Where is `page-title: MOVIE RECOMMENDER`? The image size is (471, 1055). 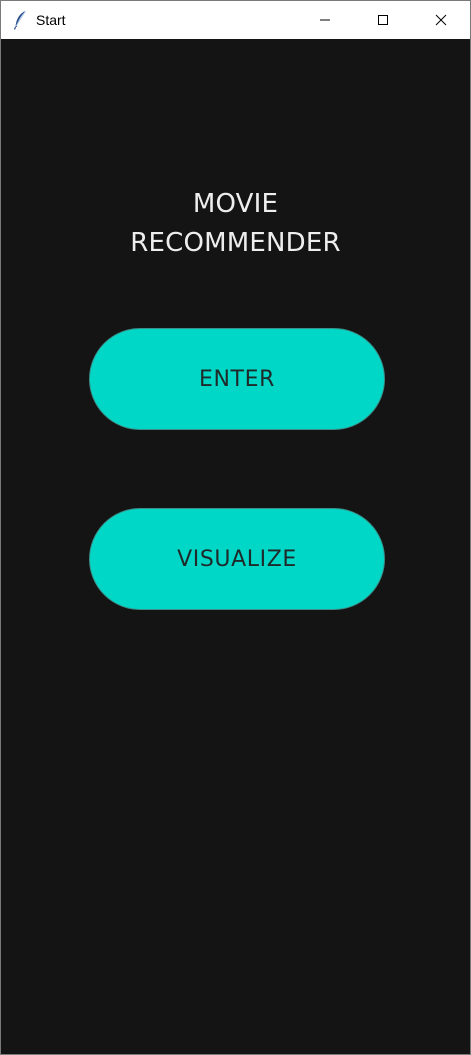
page-title: MOVIE RECOMMENDER is located at coordinates (235, 224).